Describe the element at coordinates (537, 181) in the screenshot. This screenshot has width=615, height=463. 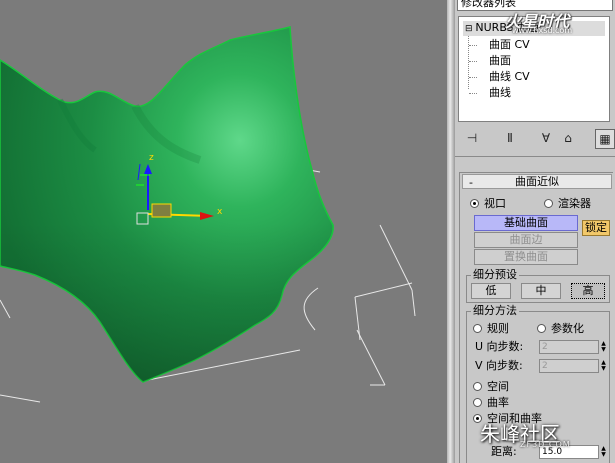
I see `rollout-title: - 曲面近似` at that location.